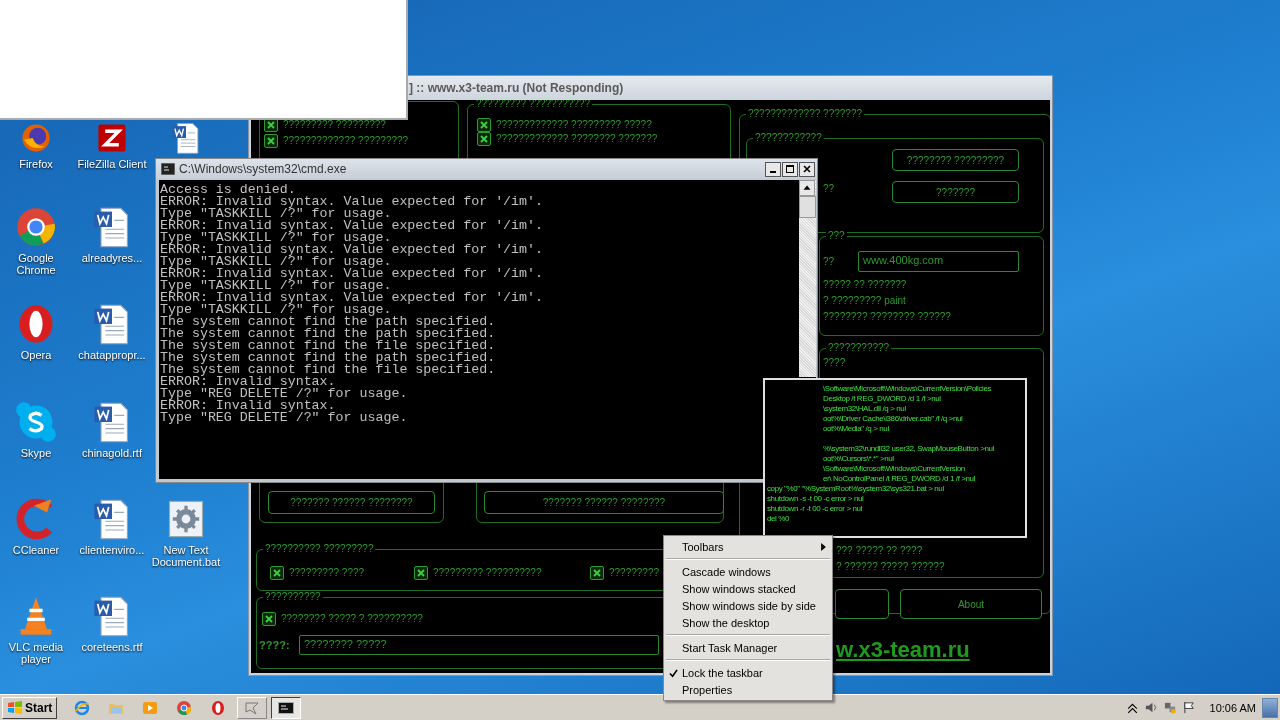 The height and width of the screenshot is (720, 1280). I want to click on icon-label: Firefox, so click(36, 164).